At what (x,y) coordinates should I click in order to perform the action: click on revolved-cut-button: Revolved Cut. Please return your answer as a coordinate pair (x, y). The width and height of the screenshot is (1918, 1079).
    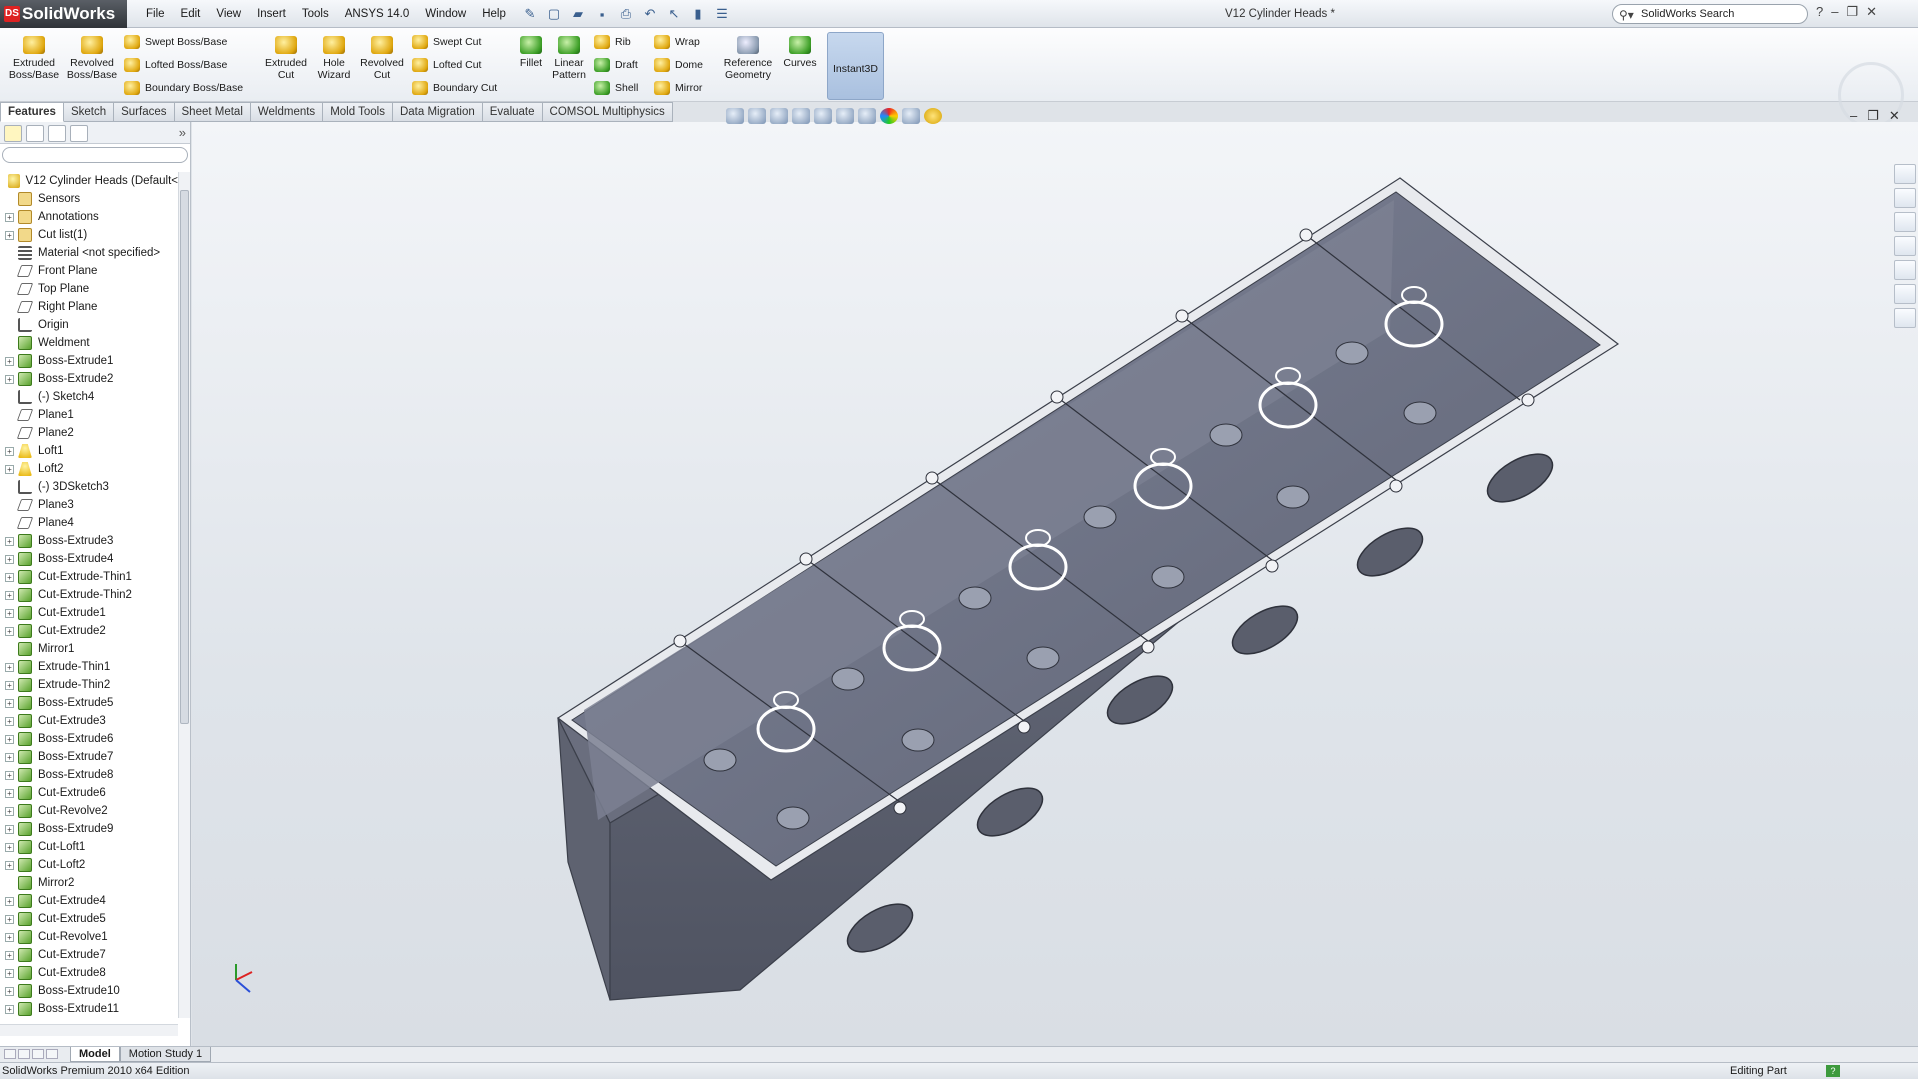
    Looking at the image, I should click on (382, 64).